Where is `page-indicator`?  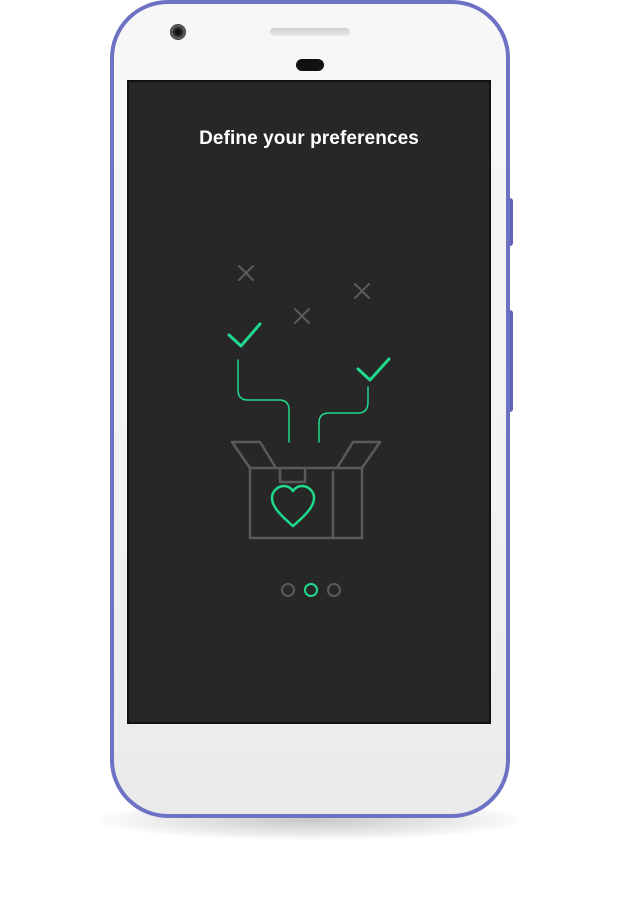
page-indicator is located at coordinates (311, 590).